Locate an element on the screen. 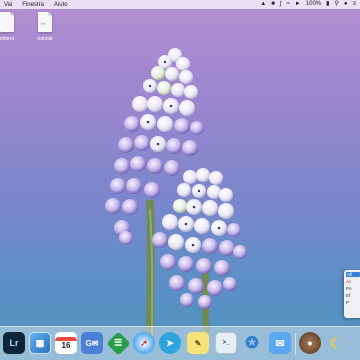 This screenshot has height=360, width=360. menu-aiuto: Aiuto is located at coordinates (61, 5).